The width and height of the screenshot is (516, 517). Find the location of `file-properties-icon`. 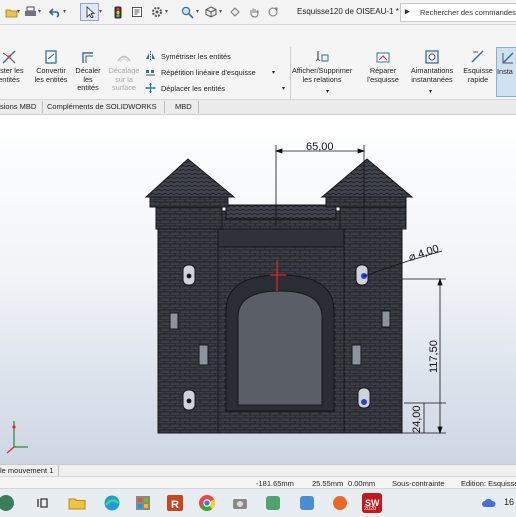

file-properties-icon is located at coordinates (137, 12).